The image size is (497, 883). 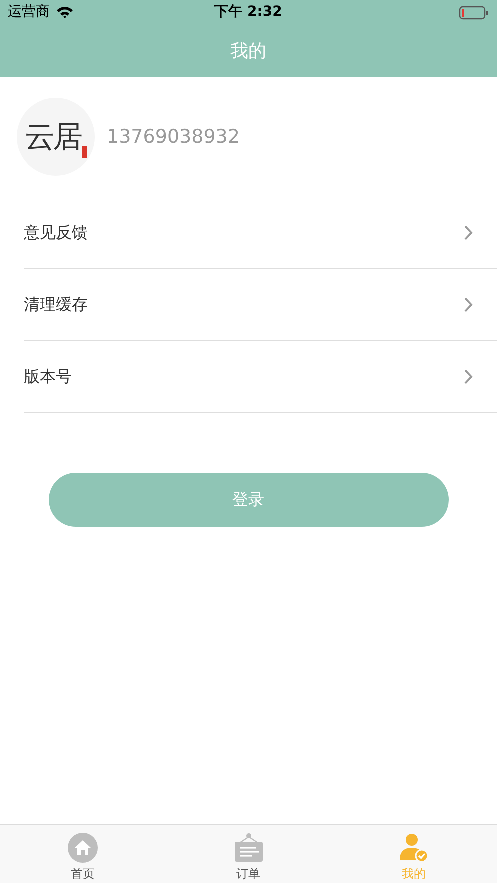 What do you see at coordinates (48, 377) in the screenshot?
I see `menu-label: 版本号` at bounding box center [48, 377].